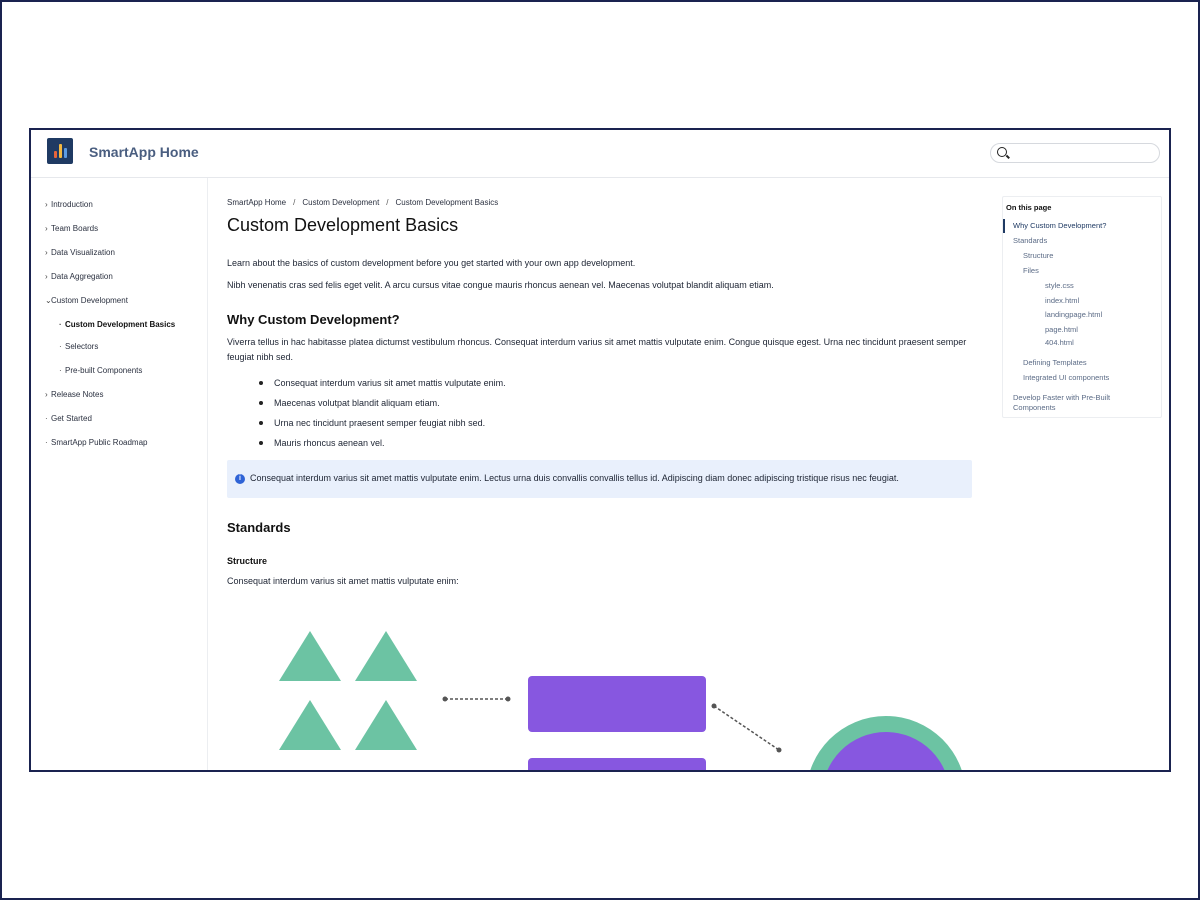 Image resolution: width=1200 pixels, height=900 pixels. What do you see at coordinates (1059, 343) in the screenshot?
I see `toc-item-404-html: 404.html` at bounding box center [1059, 343].